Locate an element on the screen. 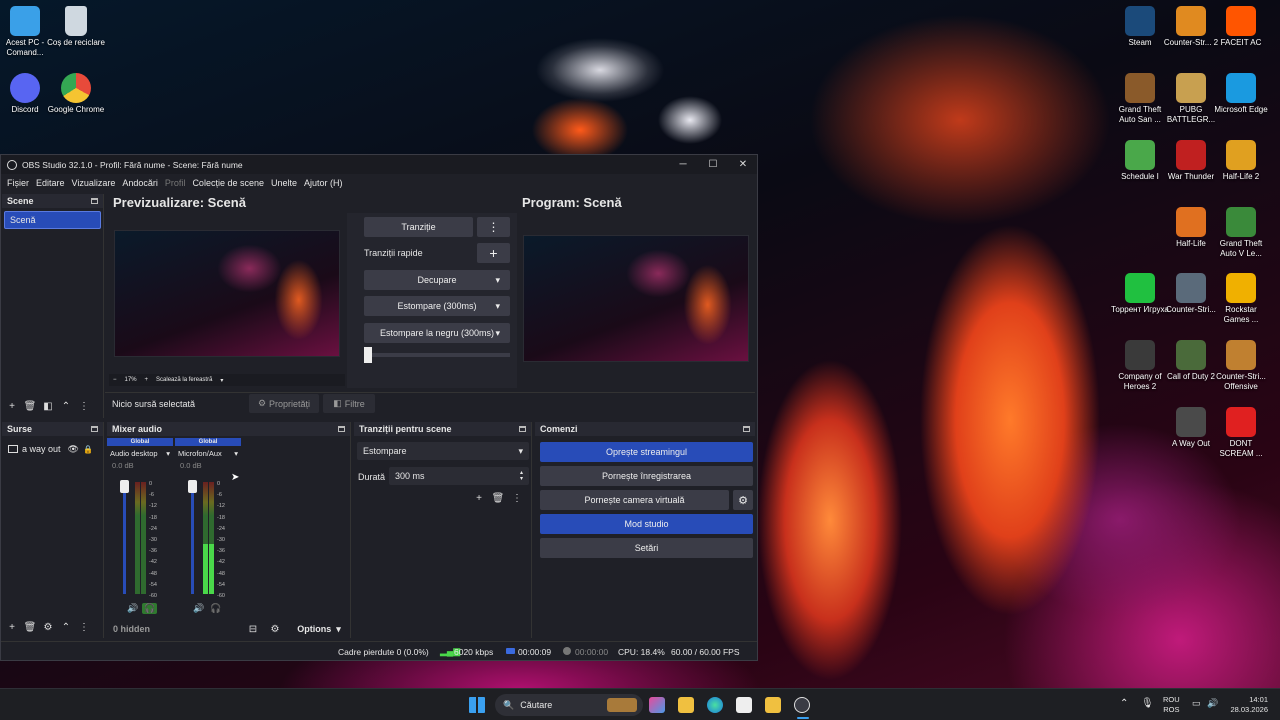  clock: 14:01 28.03.2026 is located at coordinates (1247, 705).